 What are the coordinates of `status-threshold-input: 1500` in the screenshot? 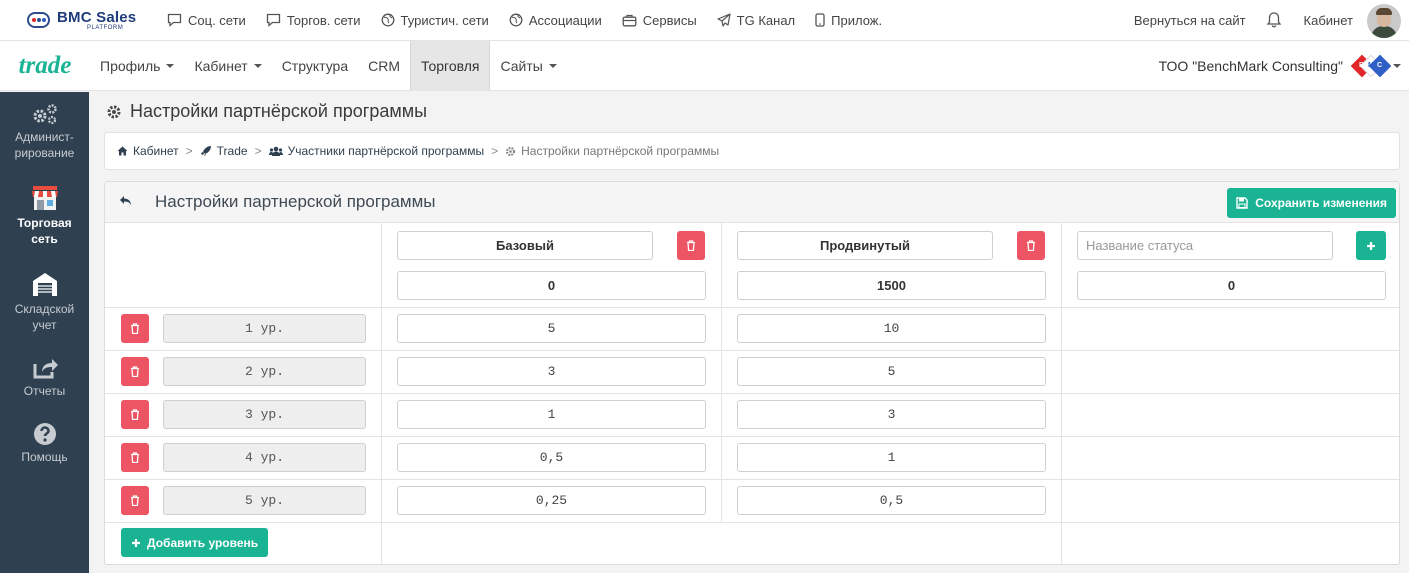 It's located at (891, 285).